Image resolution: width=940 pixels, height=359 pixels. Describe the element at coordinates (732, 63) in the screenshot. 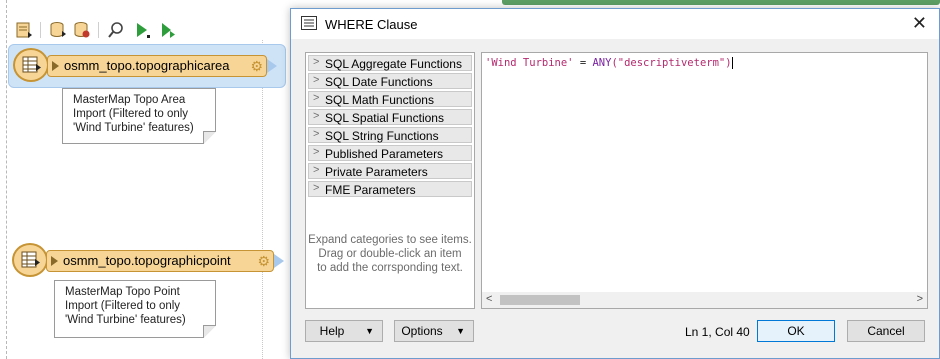

I see `text-caret` at that location.